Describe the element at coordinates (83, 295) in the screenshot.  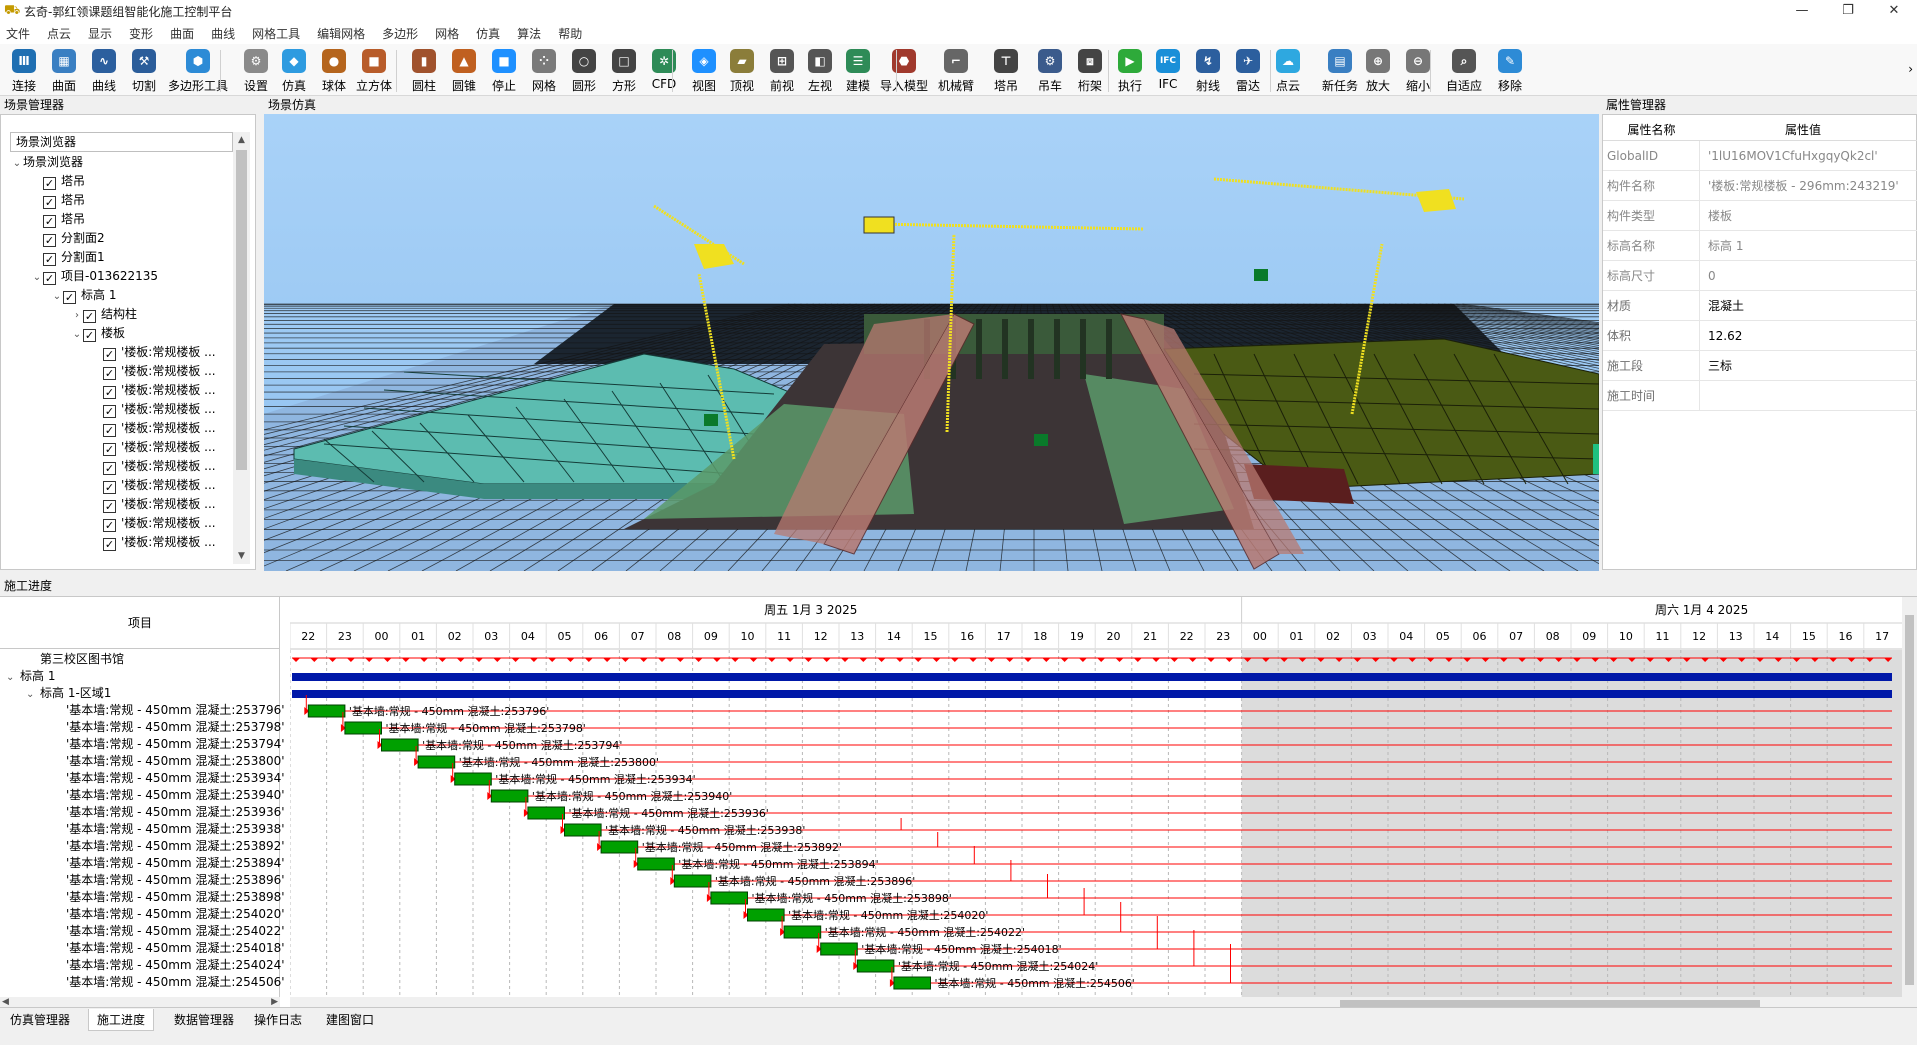
I see `tree-item: ⌄ ✓ 标高 1` at that location.